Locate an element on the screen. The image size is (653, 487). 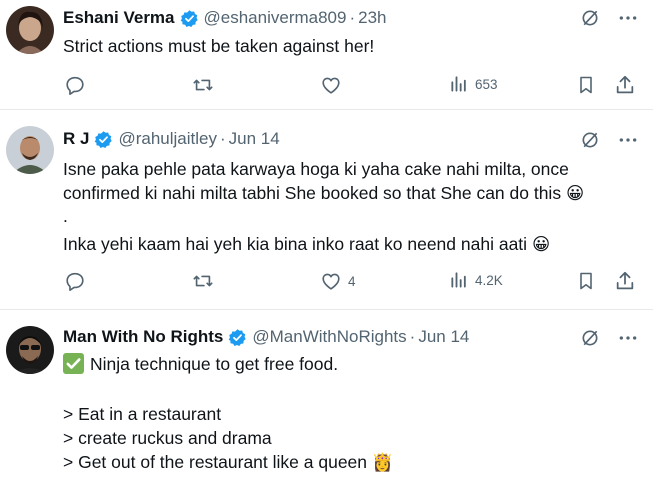
tweet-line: > Get out of the restaurant like a queen is located at coordinates (215, 462).